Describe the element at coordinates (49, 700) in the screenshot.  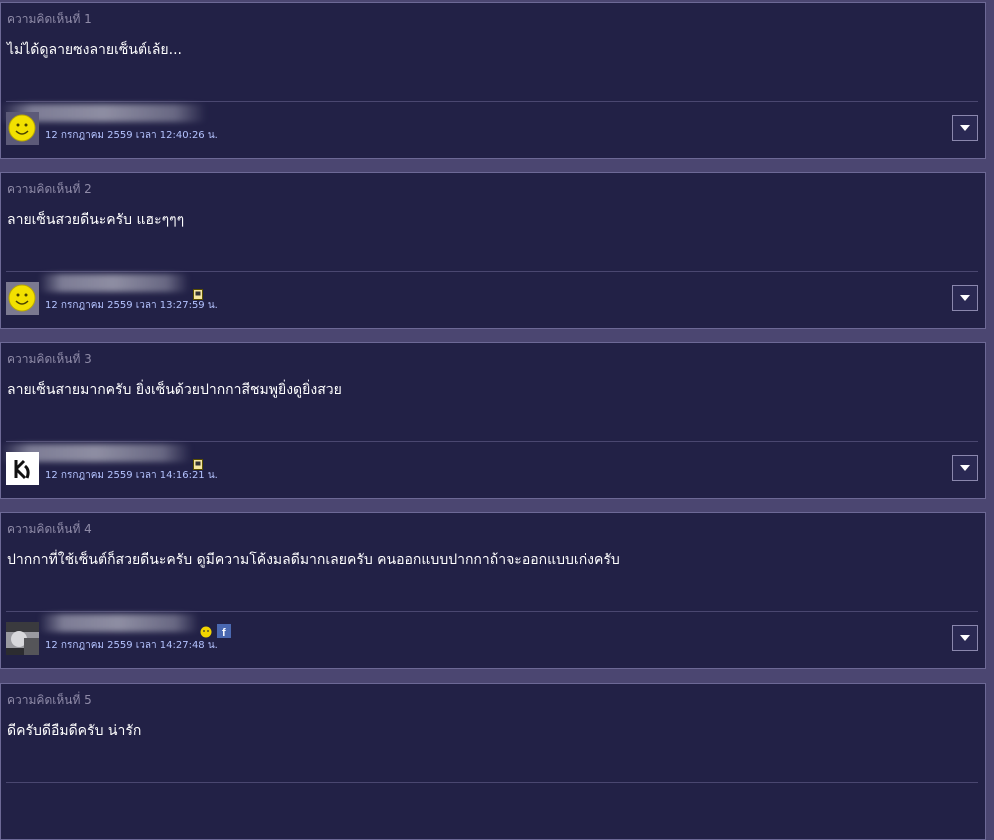
I see `comment-number: ความคิดเห็นที่ 5` at that location.